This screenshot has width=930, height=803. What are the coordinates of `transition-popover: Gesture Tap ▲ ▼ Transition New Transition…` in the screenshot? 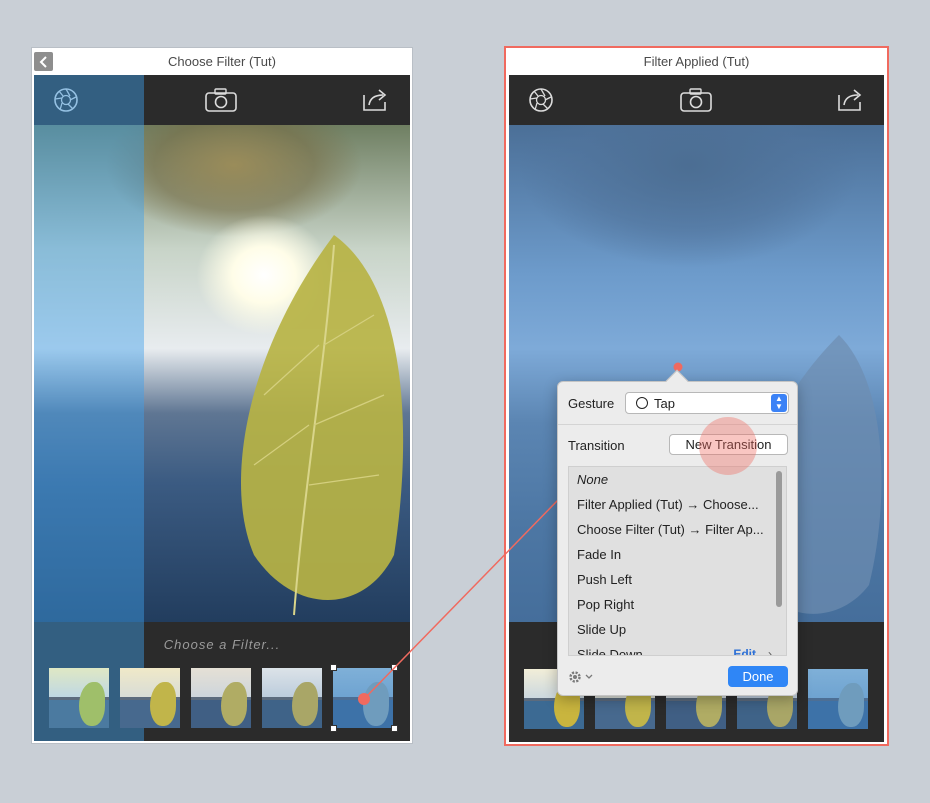 It's located at (677, 532).